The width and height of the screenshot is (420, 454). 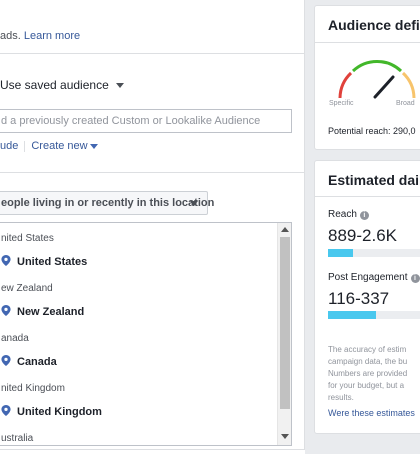 What do you see at coordinates (59, 412) in the screenshot?
I see `location-name: United Kingdom` at bounding box center [59, 412].